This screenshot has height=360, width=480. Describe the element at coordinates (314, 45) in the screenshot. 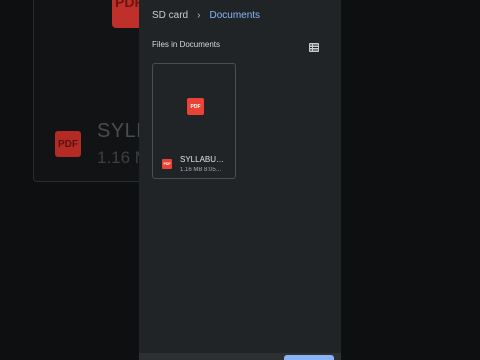

I see `list-view-icon` at that location.